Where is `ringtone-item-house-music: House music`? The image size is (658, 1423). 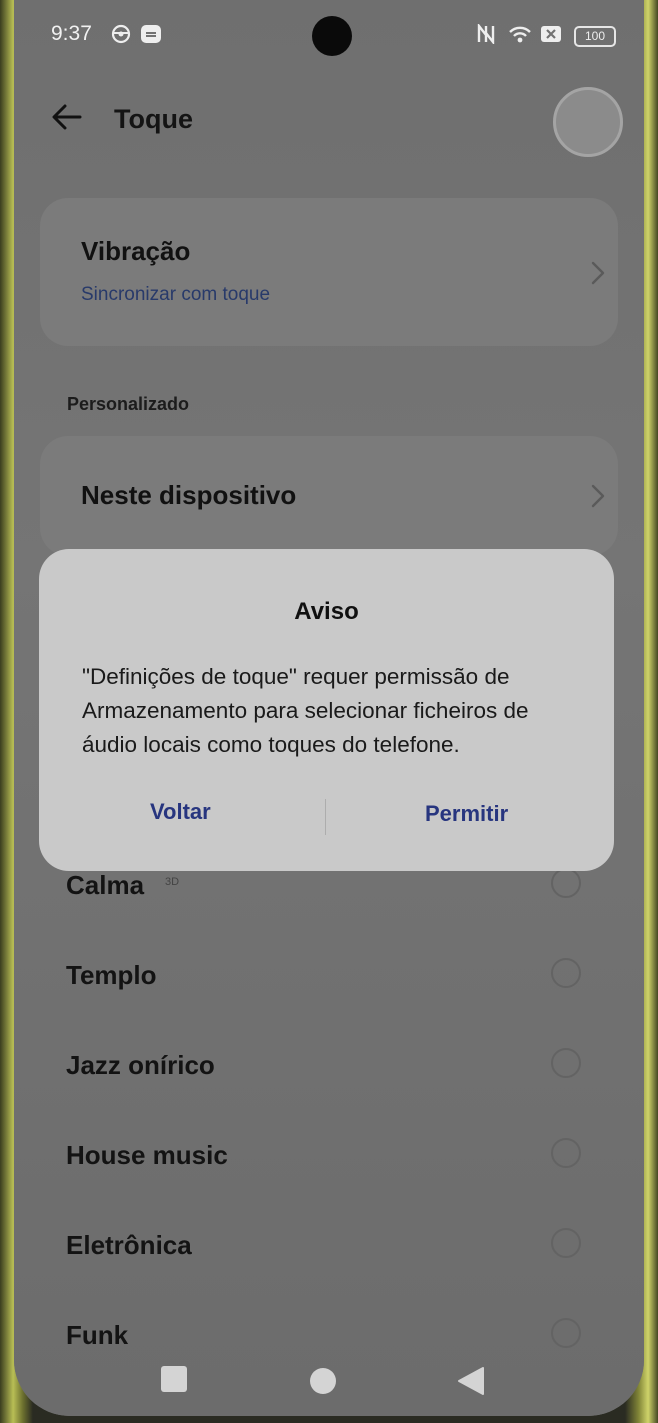 ringtone-item-house-music: House music is located at coordinates (329, 1157).